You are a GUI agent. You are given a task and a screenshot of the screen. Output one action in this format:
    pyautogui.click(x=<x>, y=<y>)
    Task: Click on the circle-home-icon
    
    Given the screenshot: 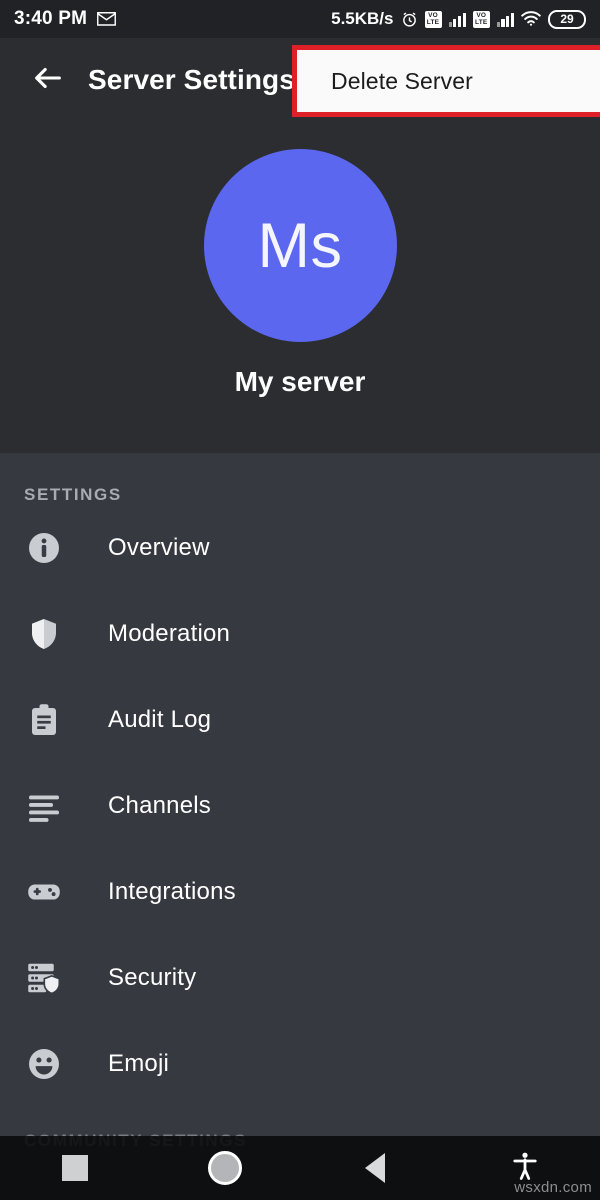 What is the action you would take?
    pyautogui.click(x=225, y=1168)
    